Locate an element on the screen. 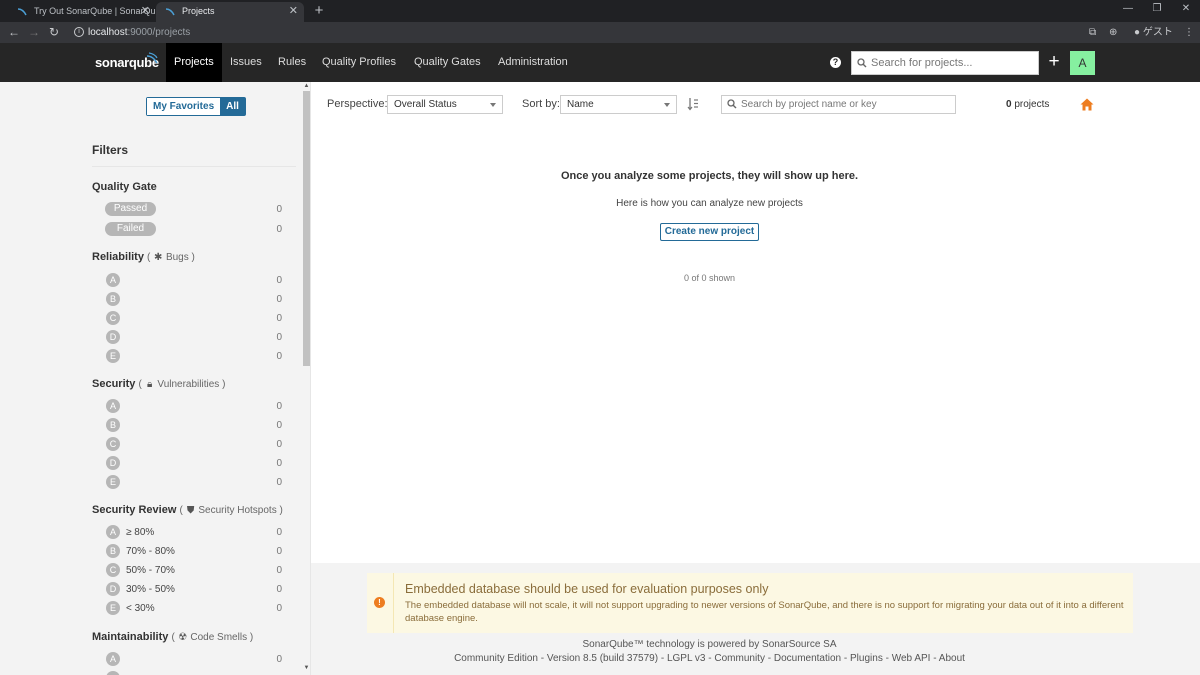 This screenshot has width=1200, height=675. code-smells-label: Code Smells is located at coordinates (219, 637).